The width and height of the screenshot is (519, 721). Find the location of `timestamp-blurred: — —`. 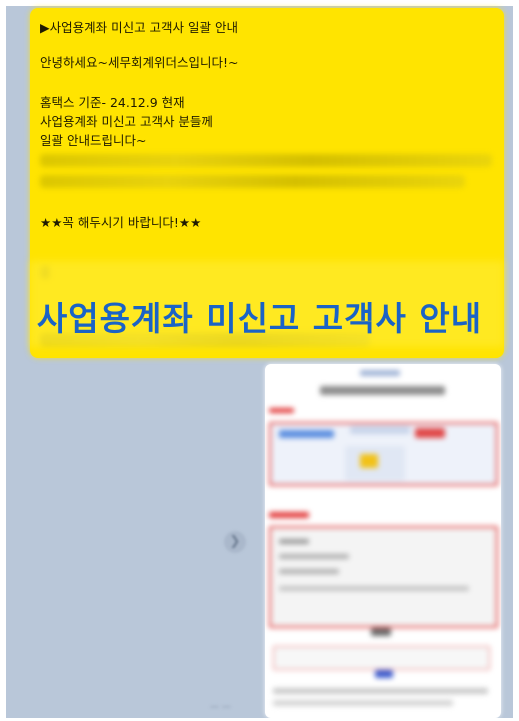

timestamp-blurred: — — is located at coordinates (220, 707).